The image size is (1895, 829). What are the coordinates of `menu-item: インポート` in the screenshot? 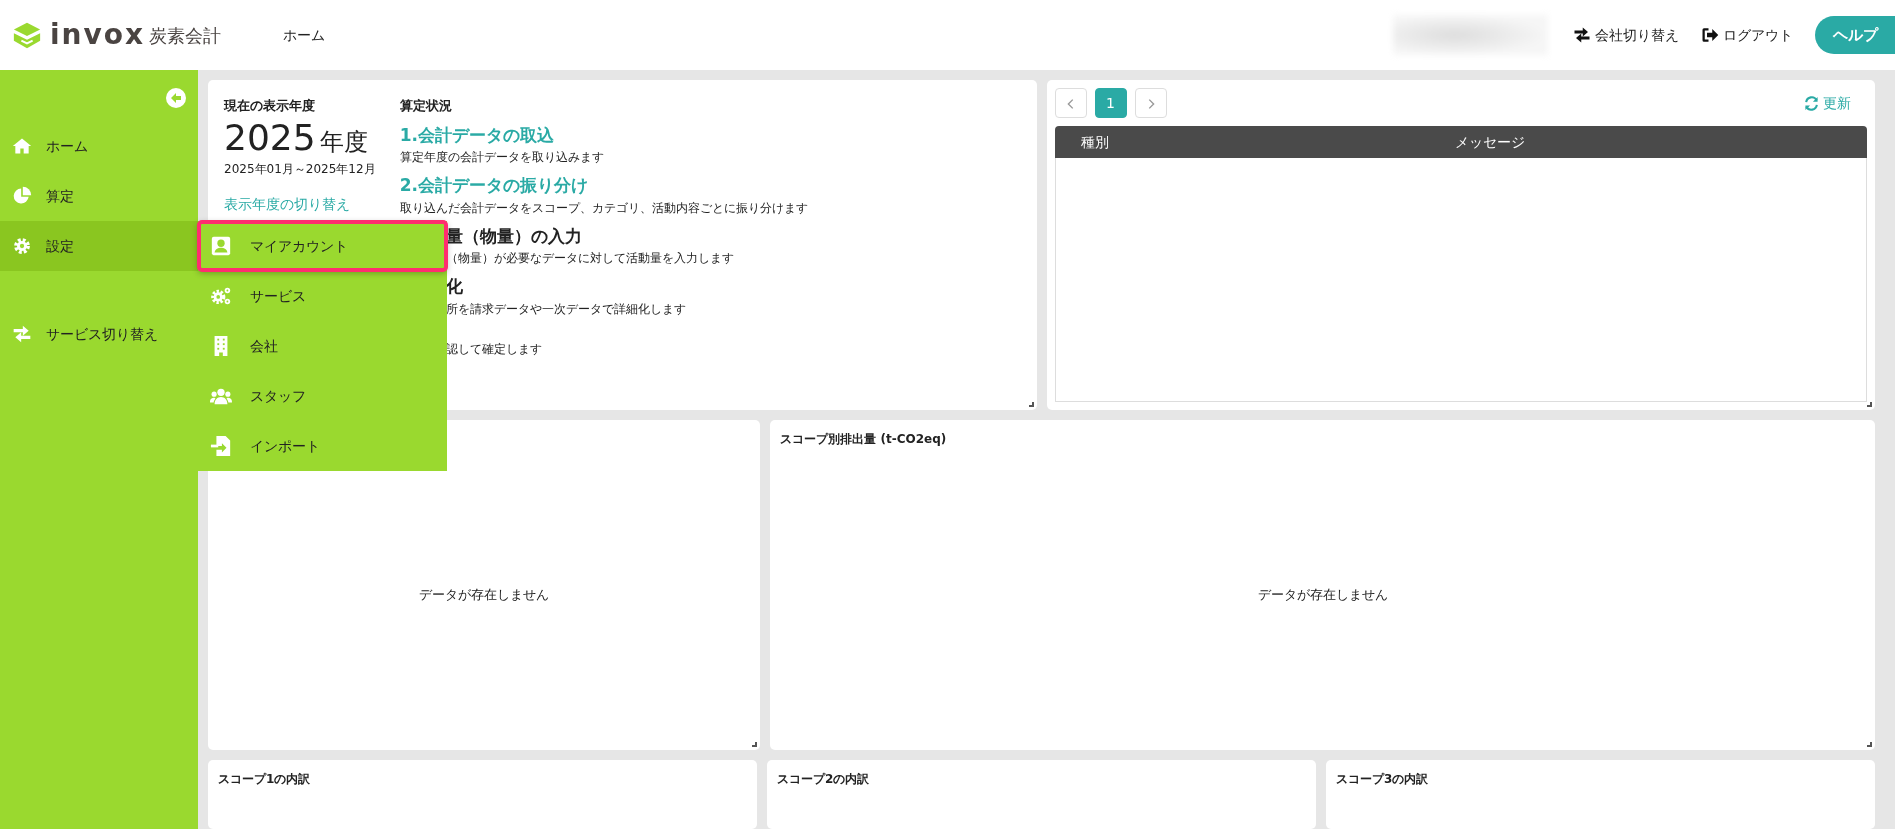 It's located at (322, 446).